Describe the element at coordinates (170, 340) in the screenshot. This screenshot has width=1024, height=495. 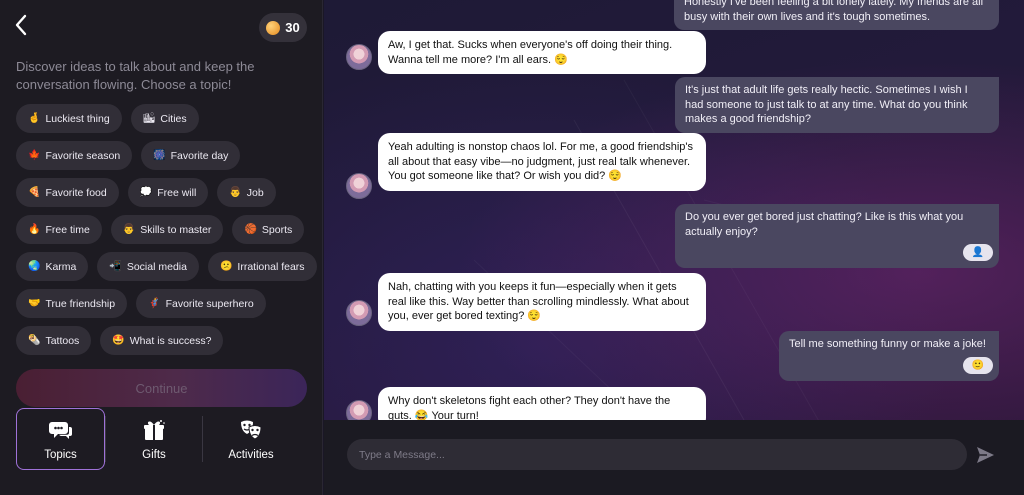
I see `topic-label: What is success?` at that location.